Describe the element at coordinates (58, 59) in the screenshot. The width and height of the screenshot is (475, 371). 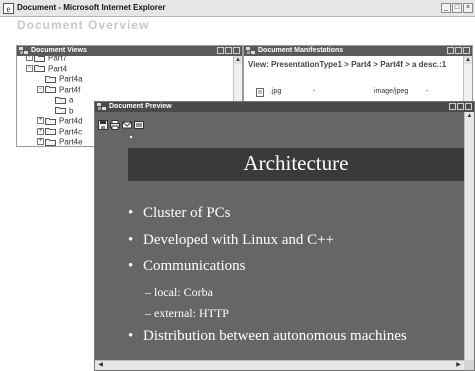
I see `tree-item-label: Part7` at that location.